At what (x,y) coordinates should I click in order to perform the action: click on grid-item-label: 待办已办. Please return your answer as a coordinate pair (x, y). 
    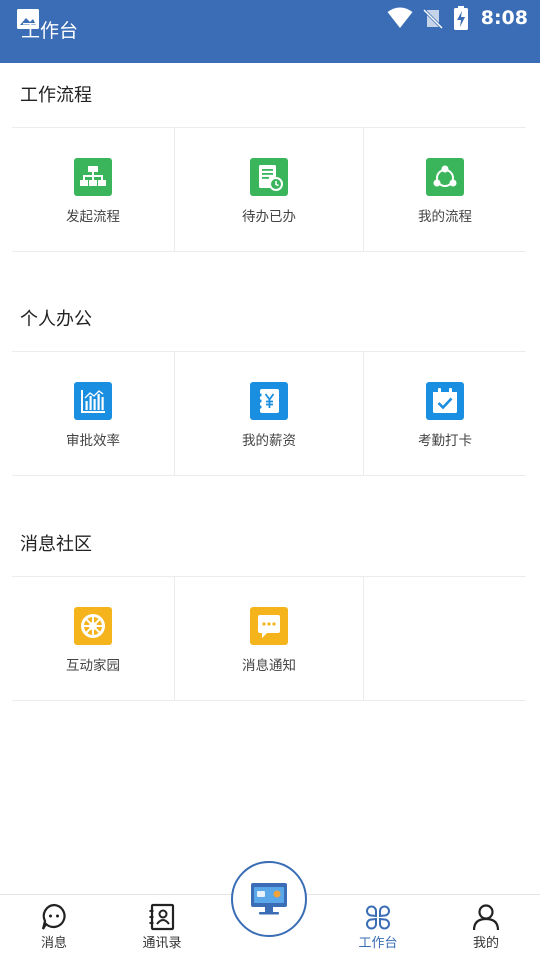
    Looking at the image, I should click on (269, 217).